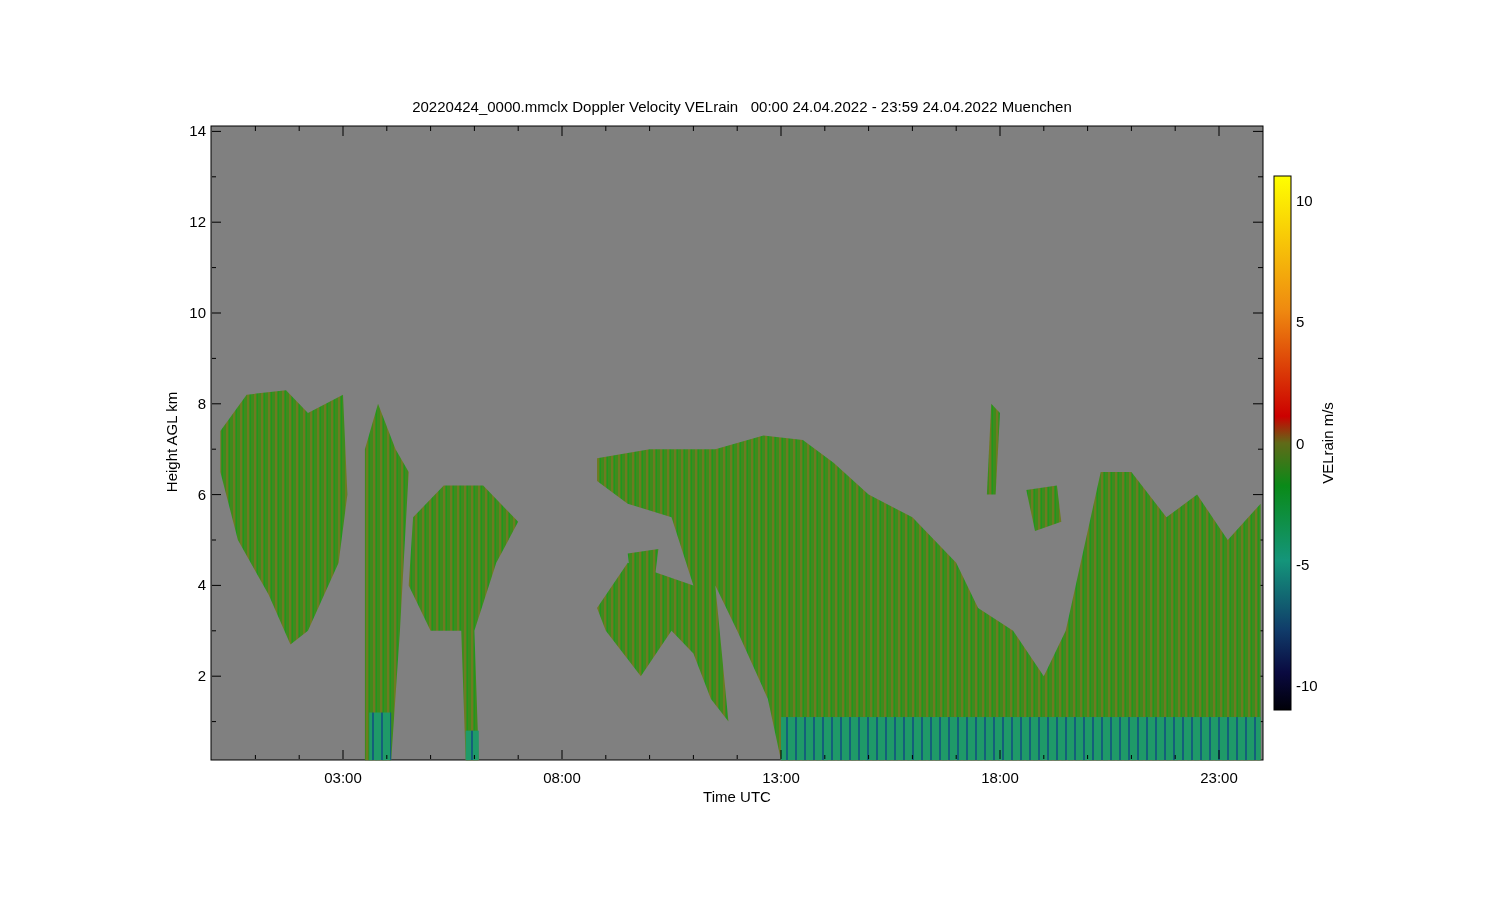 Image resolution: width=1500 pixels, height=900 pixels. What do you see at coordinates (1307, 686) in the screenshot?
I see `colorbar-tick-label: -10` at bounding box center [1307, 686].